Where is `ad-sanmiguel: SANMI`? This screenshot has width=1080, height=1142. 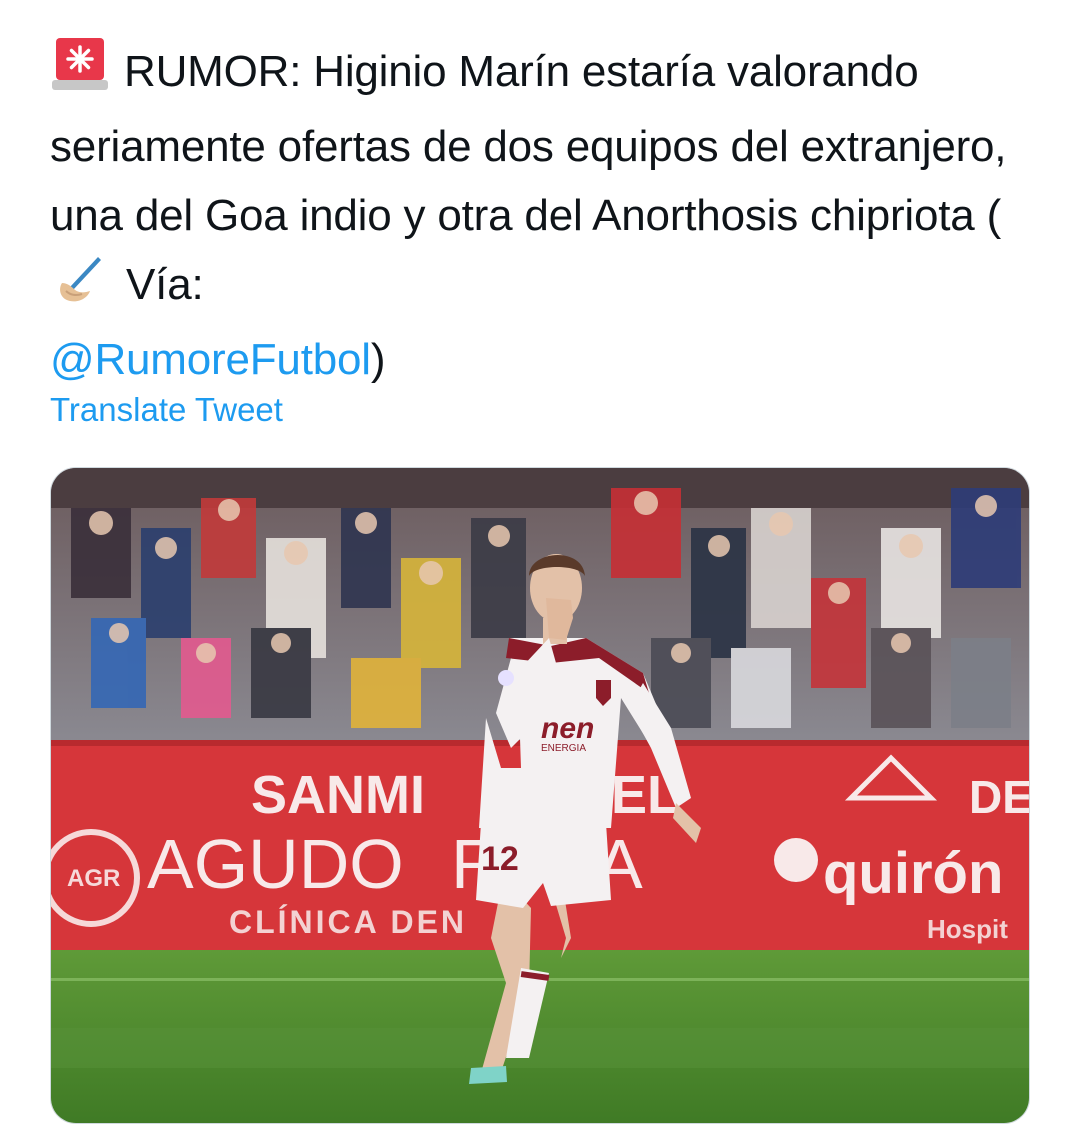
ad-sanmiguel: SANMI is located at coordinates (338, 795).